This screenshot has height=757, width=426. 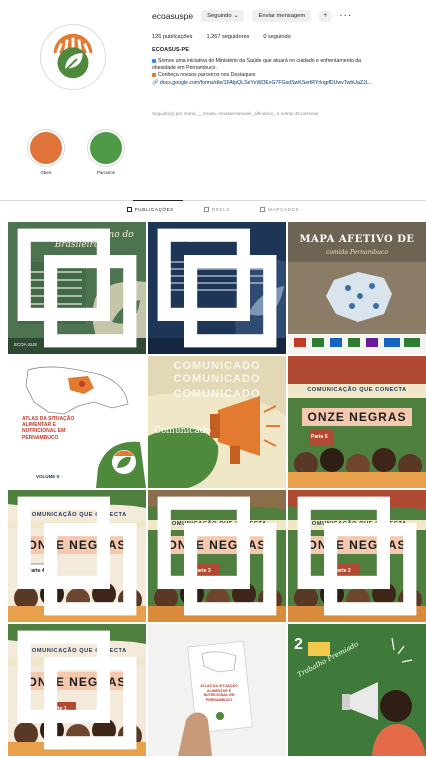 I want to click on highlight-parceiros: Parceiros, so click(x=106, y=152).